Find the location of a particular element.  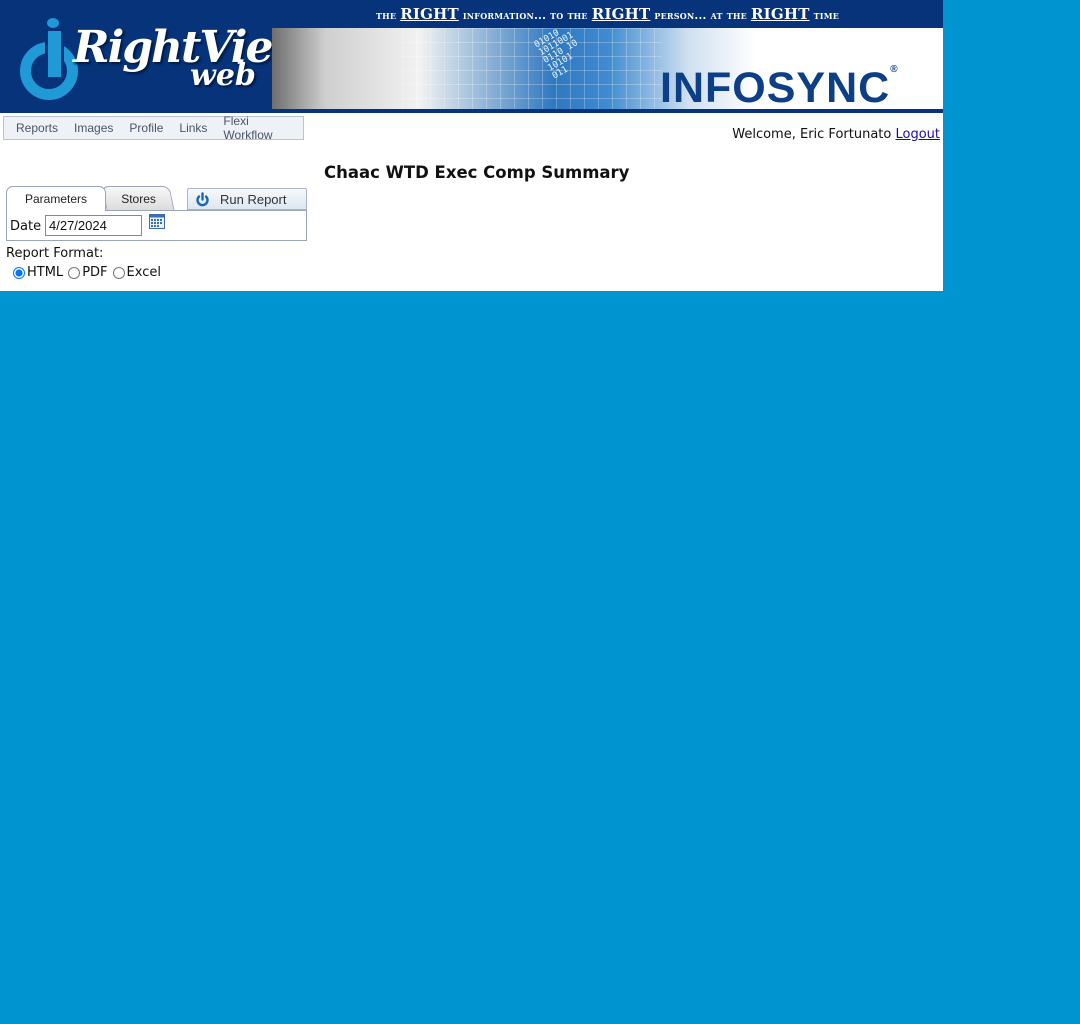

tab-parameters-label: Parameters is located at coordinates (56, 199).